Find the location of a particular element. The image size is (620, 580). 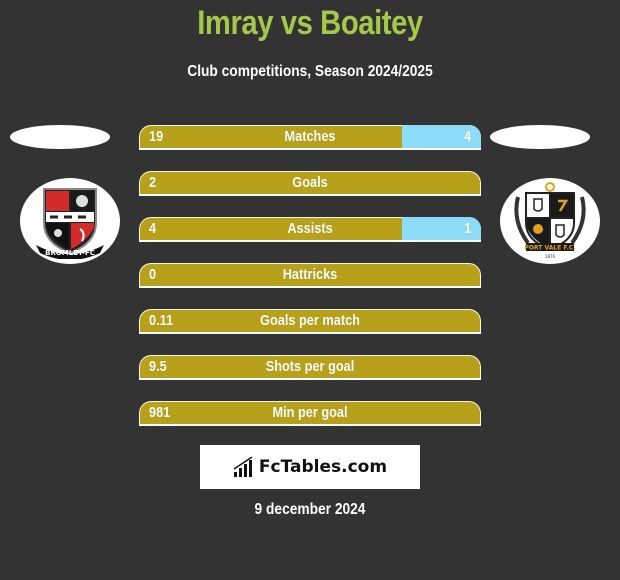

right-value: 4 is located at coordinates (467, 136).